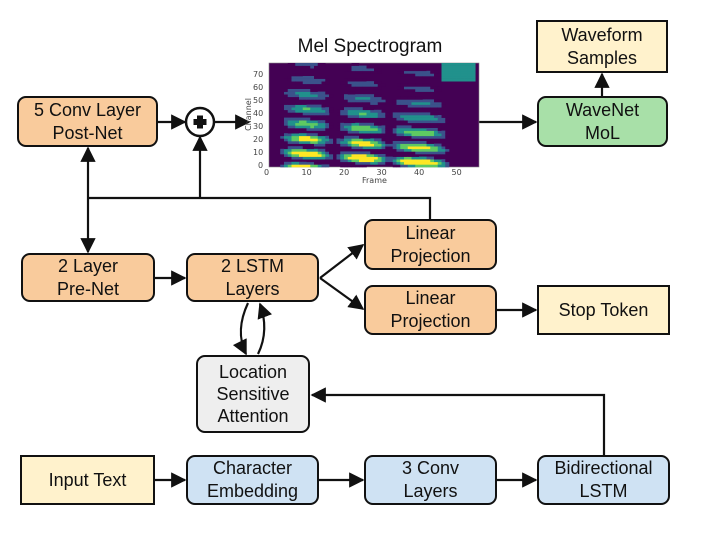 The image size is (703, 533). What do you see at coordinates (430, 298) in the screenshot?
I see `node-label-line: Linear` at bounding box center [430, 298].